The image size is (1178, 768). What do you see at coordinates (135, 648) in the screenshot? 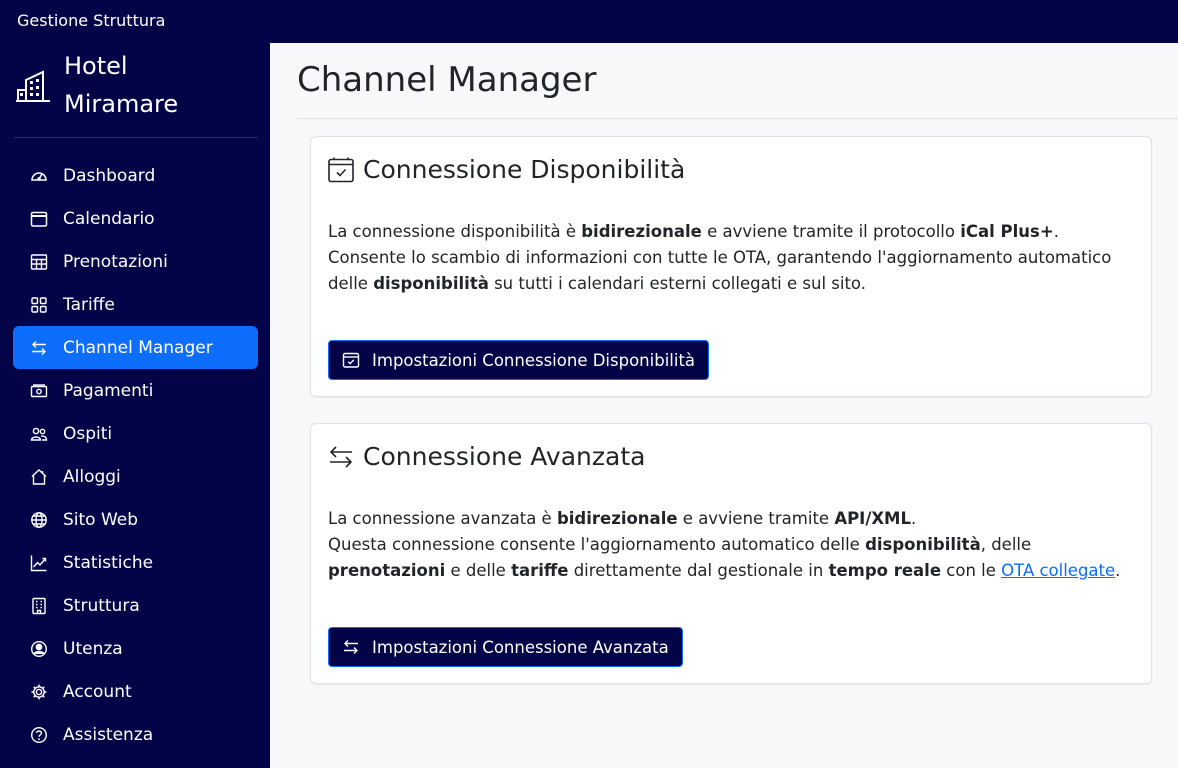
I see `sidebar-item-utenza: Utenza` at bounding box center [135, 648].